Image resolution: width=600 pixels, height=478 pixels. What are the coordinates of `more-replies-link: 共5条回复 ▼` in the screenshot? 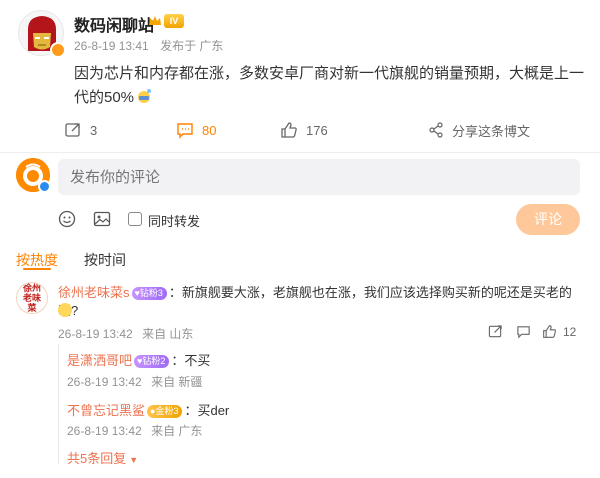 It's located at (102, 457).